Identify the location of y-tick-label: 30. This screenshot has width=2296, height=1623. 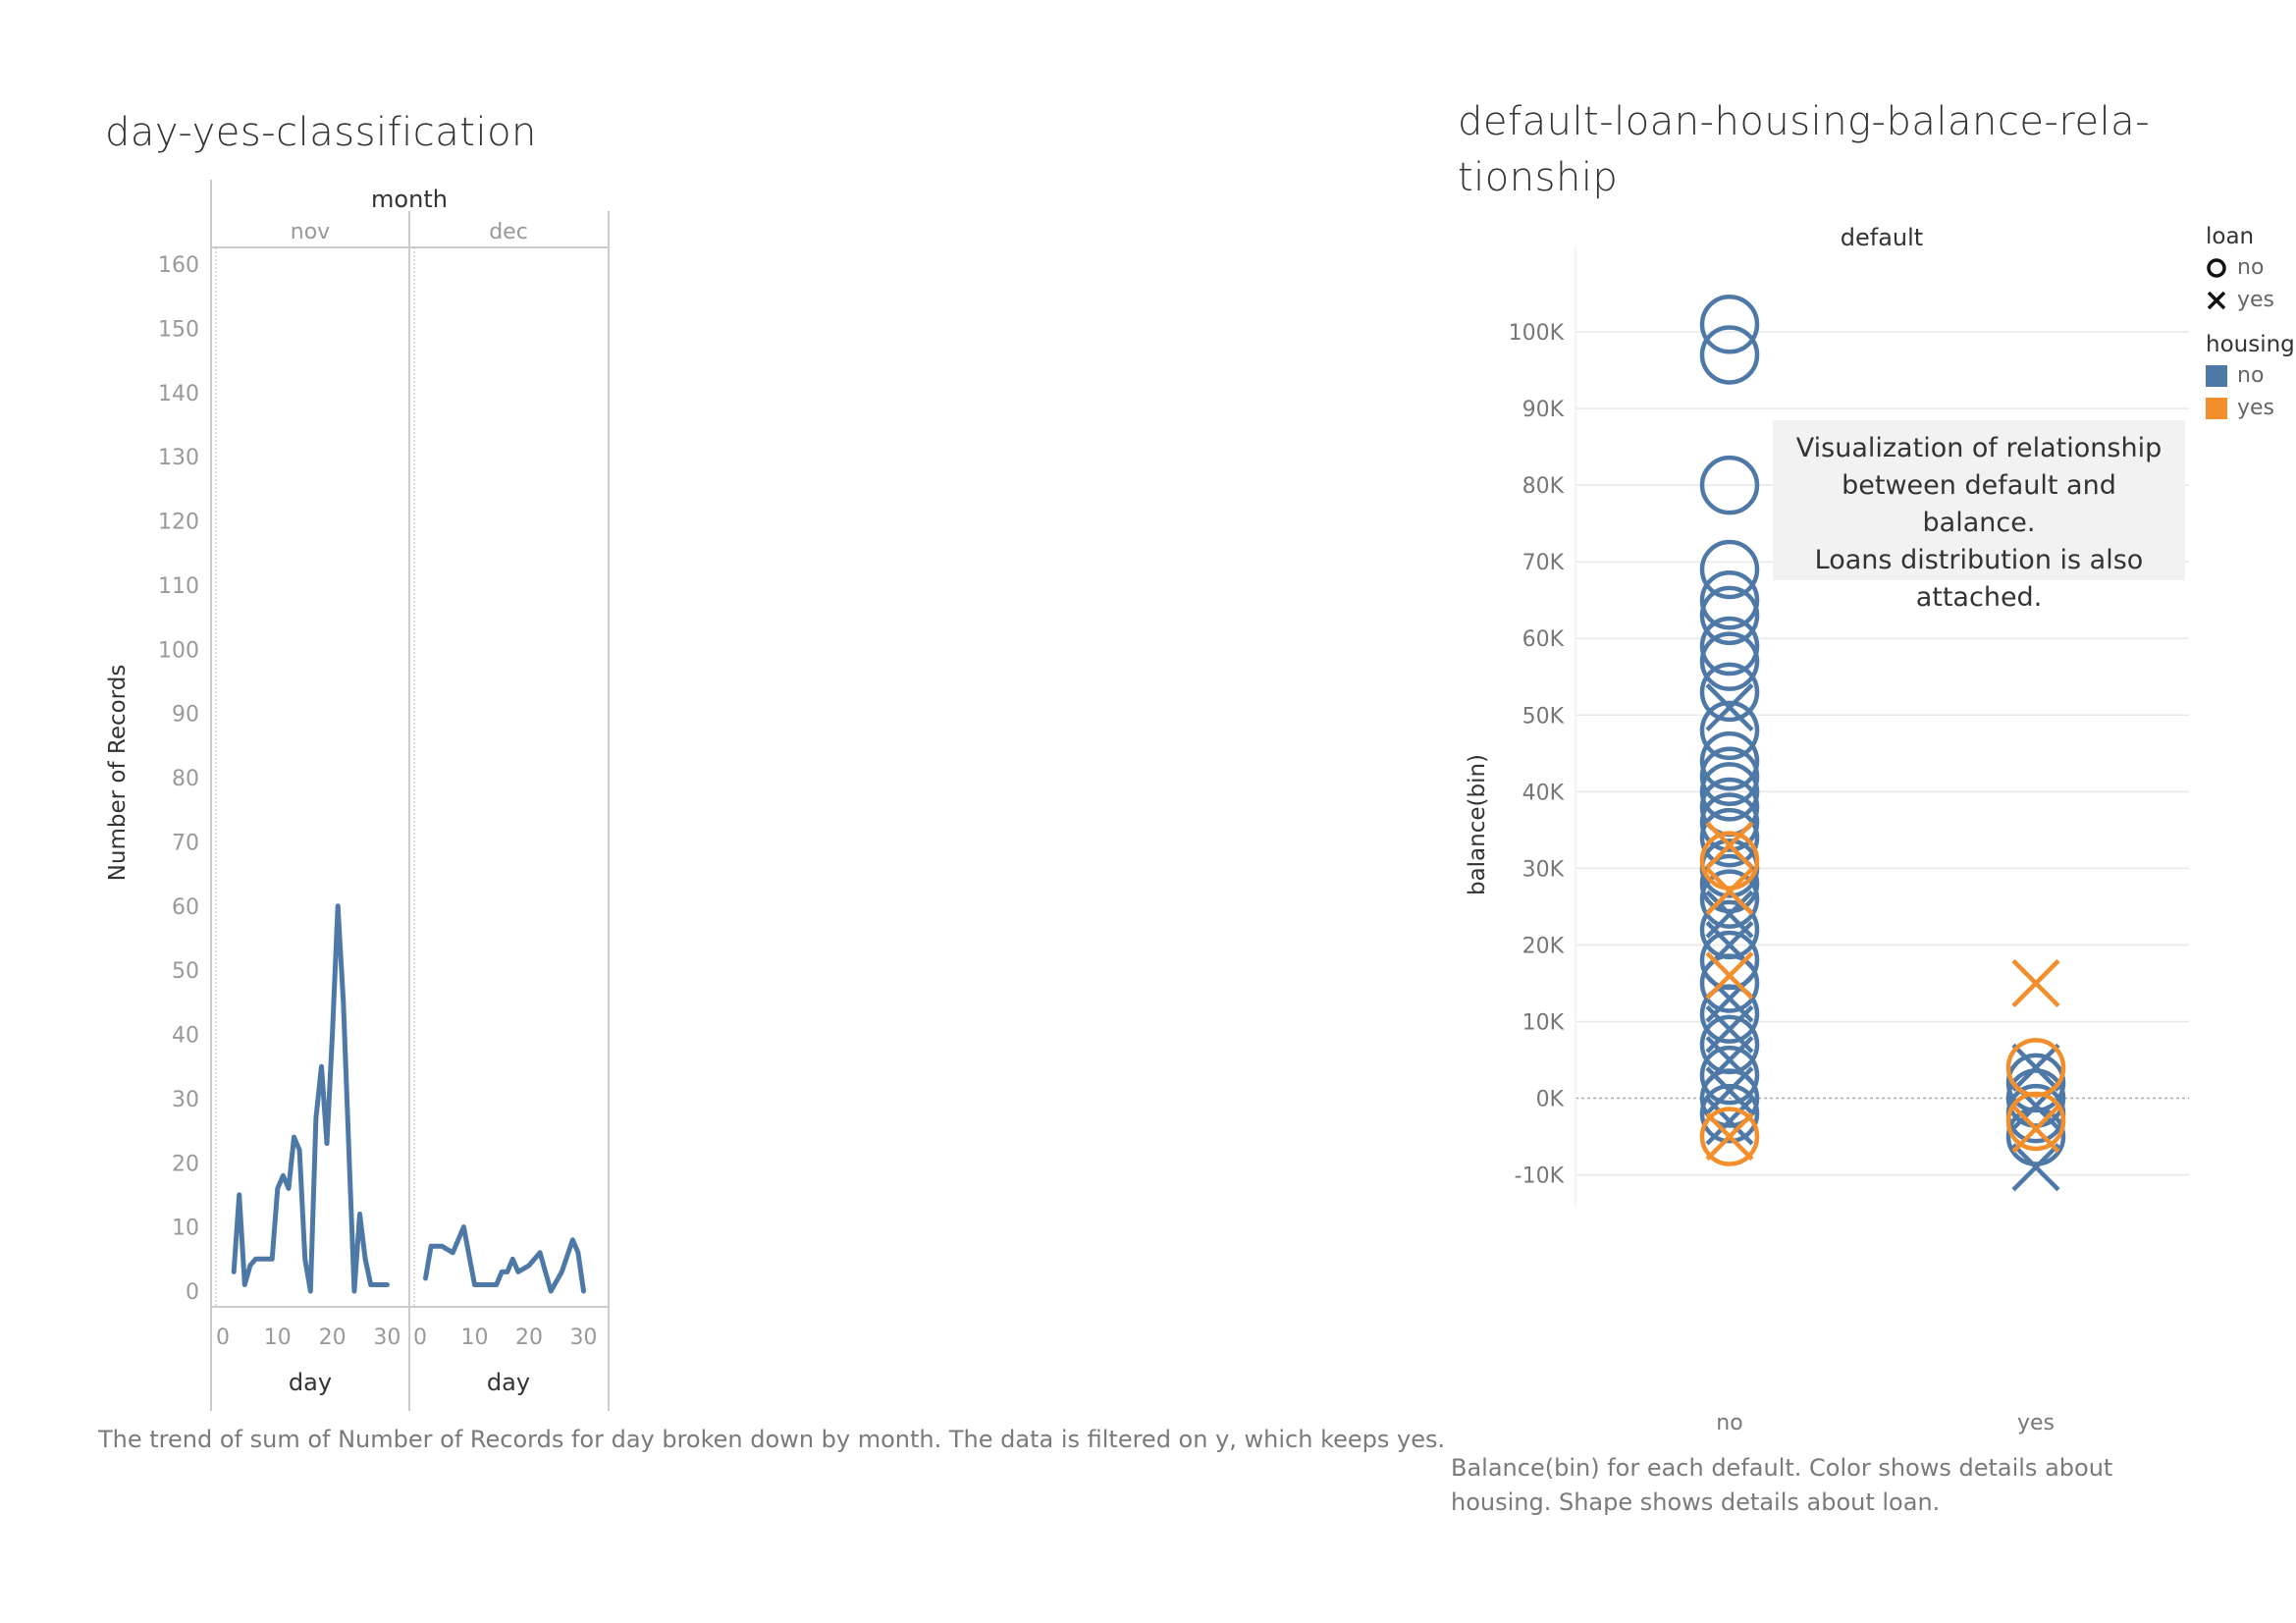
(185, 1100).